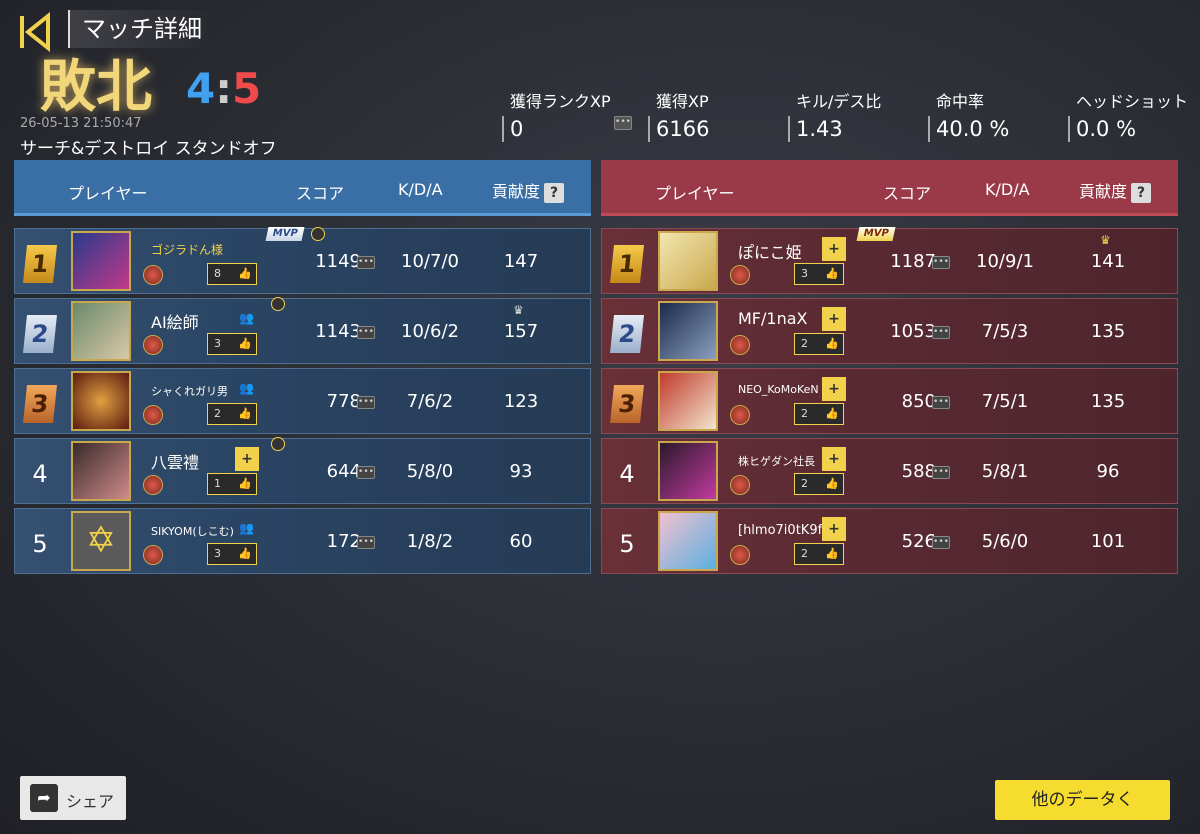 This screenshot has height=834, width=1200. Describe the element at coordinates (302, 330) in the screenshot. I see `player-row: 2 AI絵師 👥 3 👍 1143 ••• 10/6/2 ♛ 157` at that location.